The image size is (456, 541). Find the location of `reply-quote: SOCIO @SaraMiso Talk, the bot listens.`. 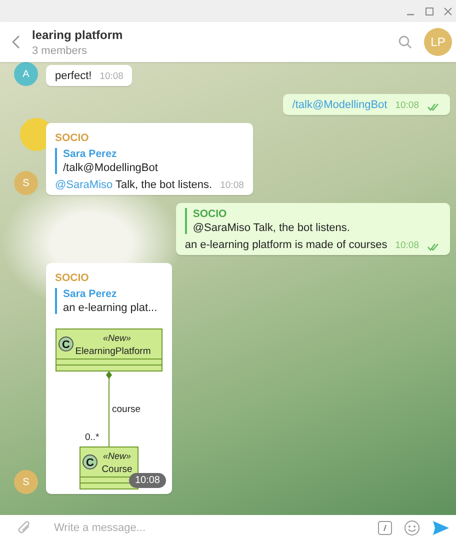

reply-quote: SOCIO @SaraMiso Talk, the bot listens. is located at coordinates (312, 221).